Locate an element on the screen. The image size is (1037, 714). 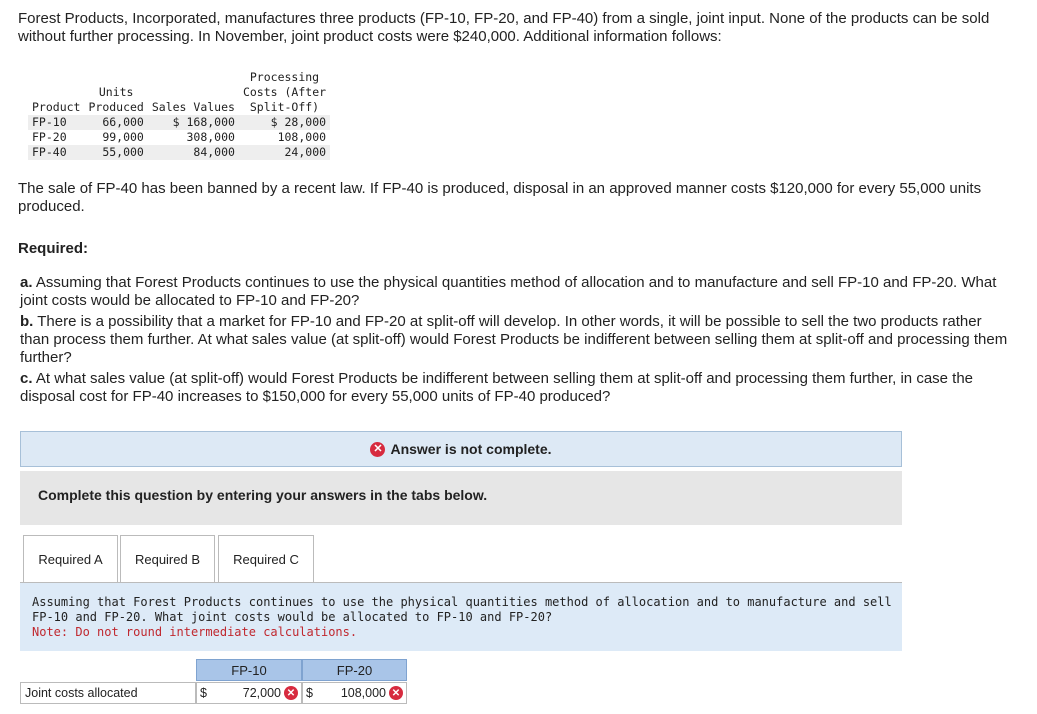
cell-product: FP-20 is located at coordinates (49, 137).